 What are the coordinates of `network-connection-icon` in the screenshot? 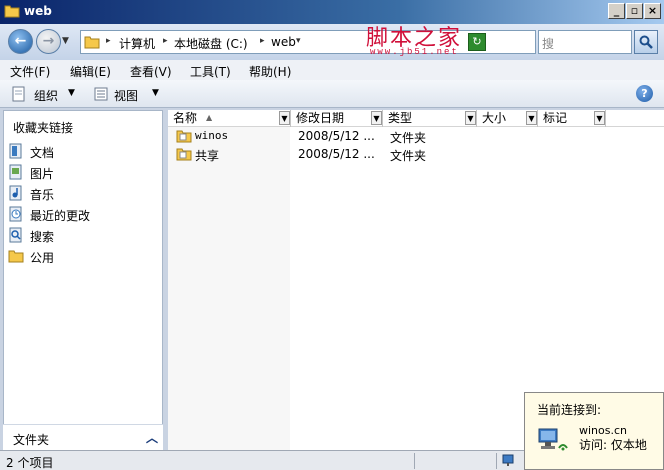 It's located at (553, 439).